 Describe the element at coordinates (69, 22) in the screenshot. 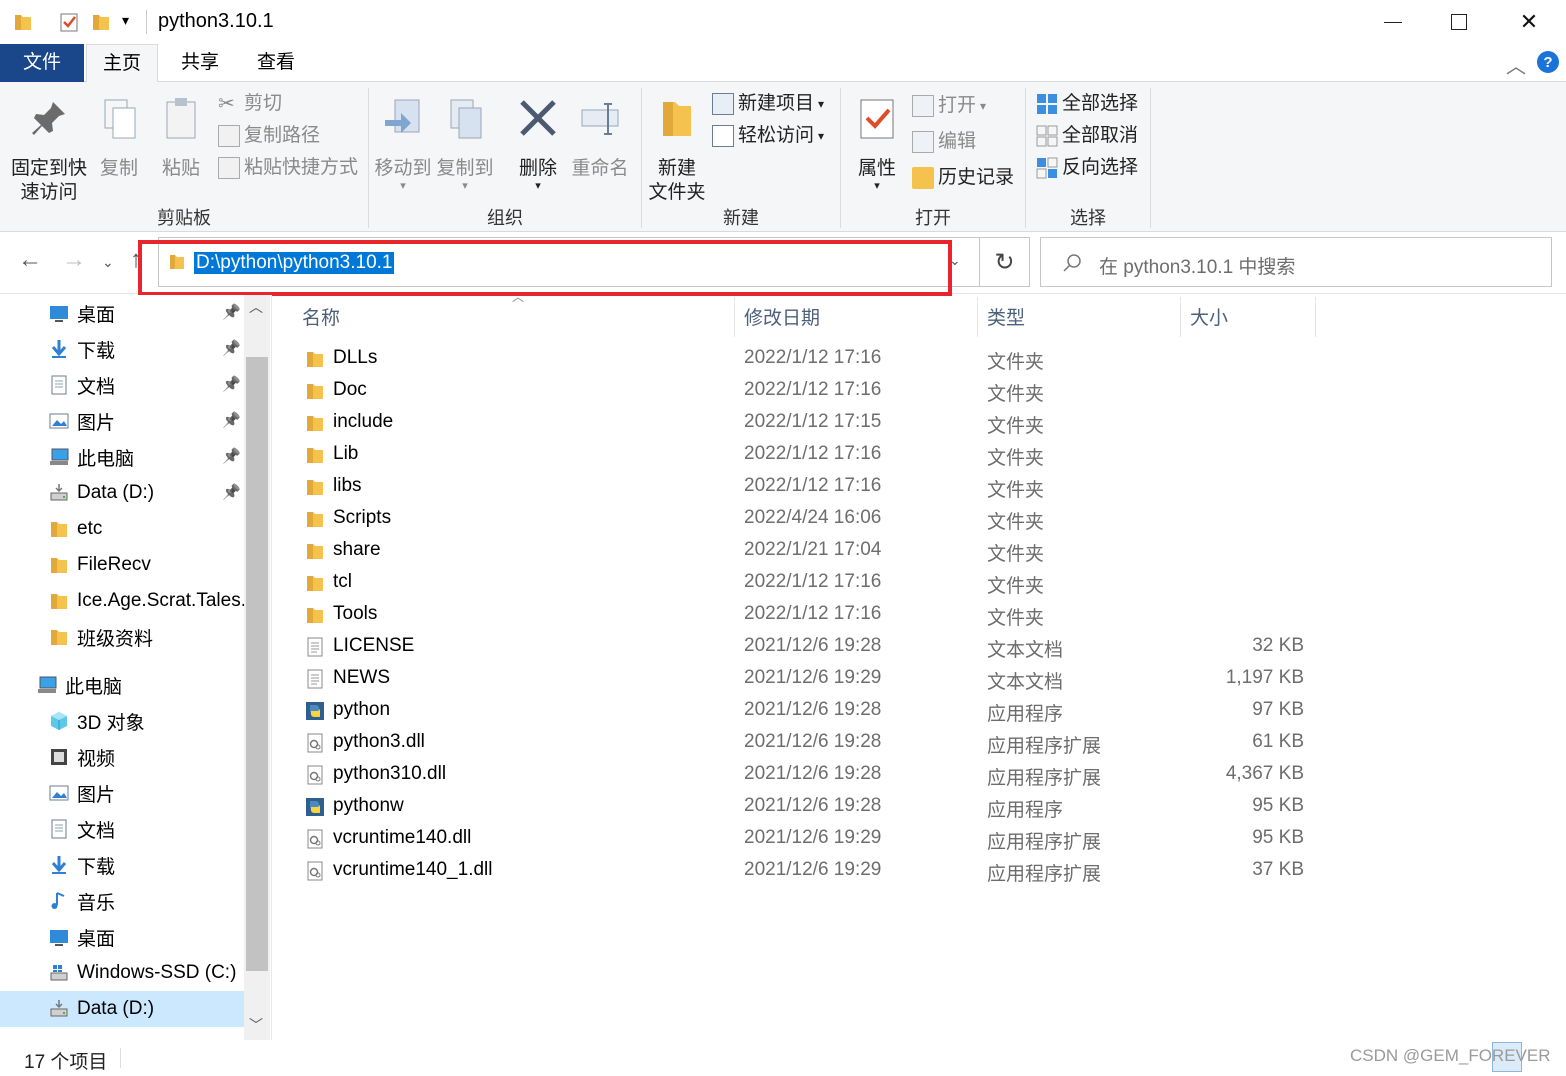

I see `properties-quick-icon` at that location.